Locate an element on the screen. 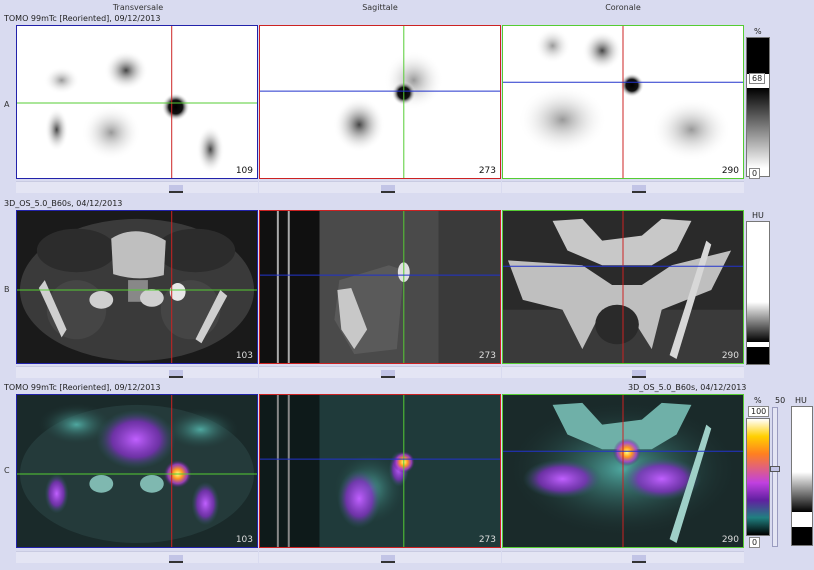 Image resolution: width=814 pixels, height=570 pixels. ct-coronal-image is located at coordinates (623, 287).